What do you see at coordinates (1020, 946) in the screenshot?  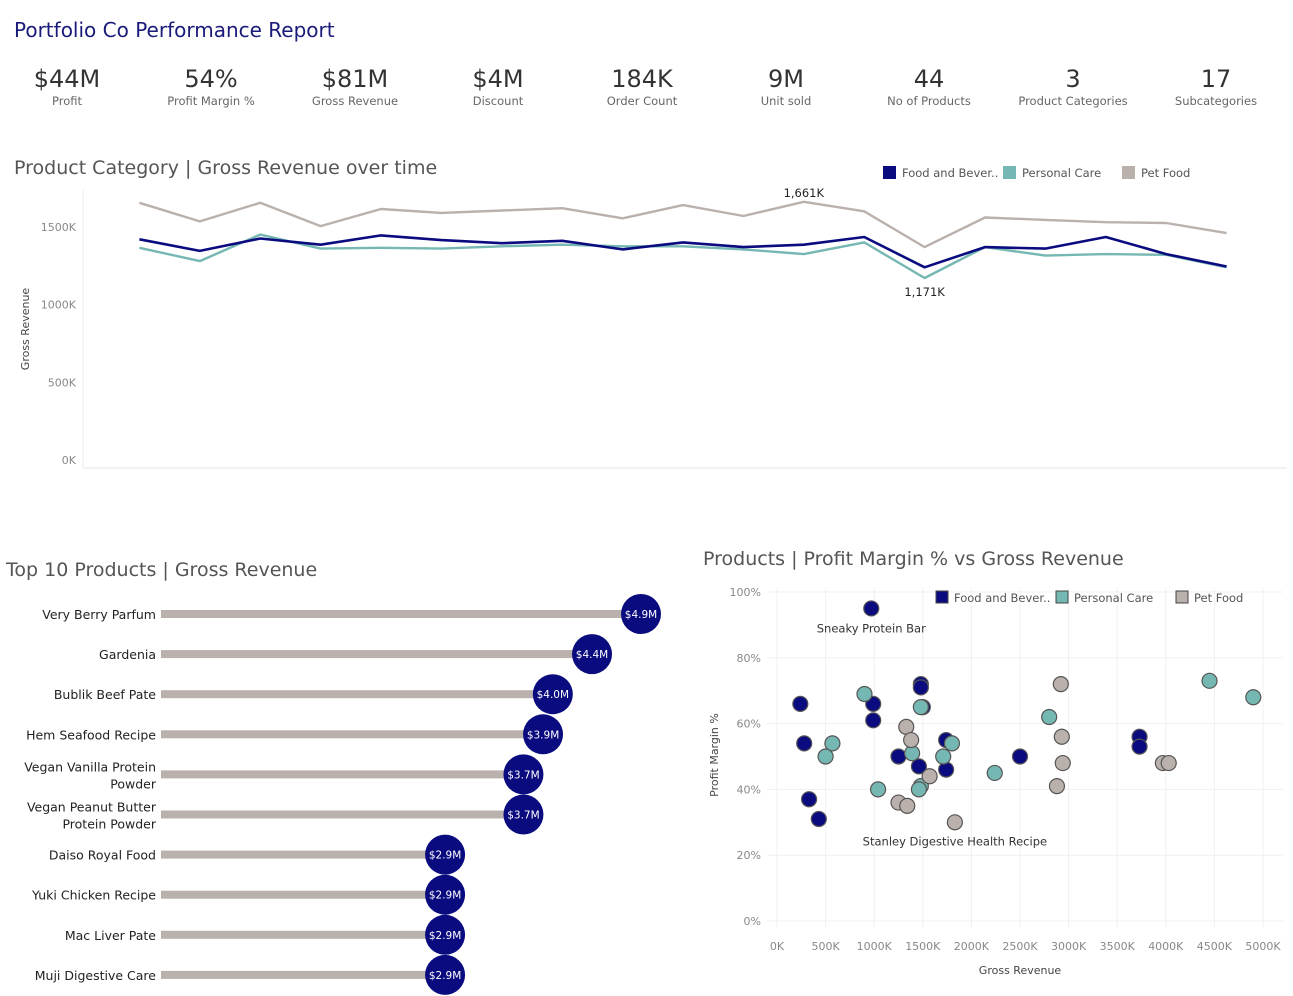 I see `x-tick-label: 2500K` at bounding box center [1020, 946].